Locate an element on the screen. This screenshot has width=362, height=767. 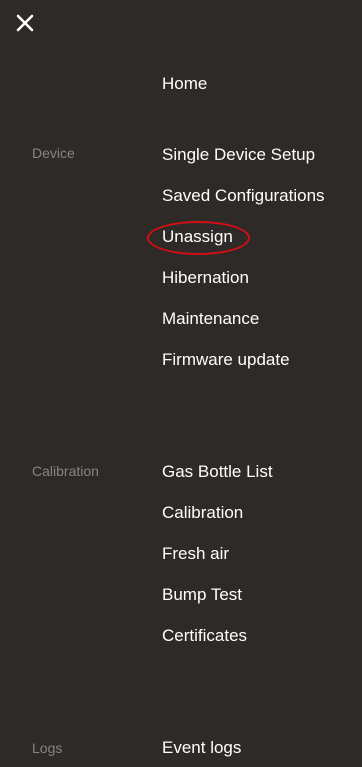
menu-item-home: Home is located at coordinates (184, 84).